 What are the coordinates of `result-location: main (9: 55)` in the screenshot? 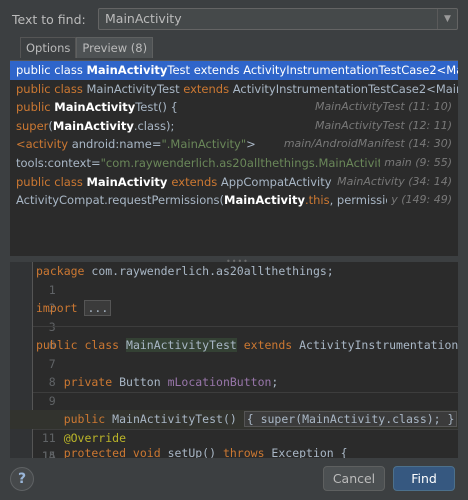 It's located at (416, 163).